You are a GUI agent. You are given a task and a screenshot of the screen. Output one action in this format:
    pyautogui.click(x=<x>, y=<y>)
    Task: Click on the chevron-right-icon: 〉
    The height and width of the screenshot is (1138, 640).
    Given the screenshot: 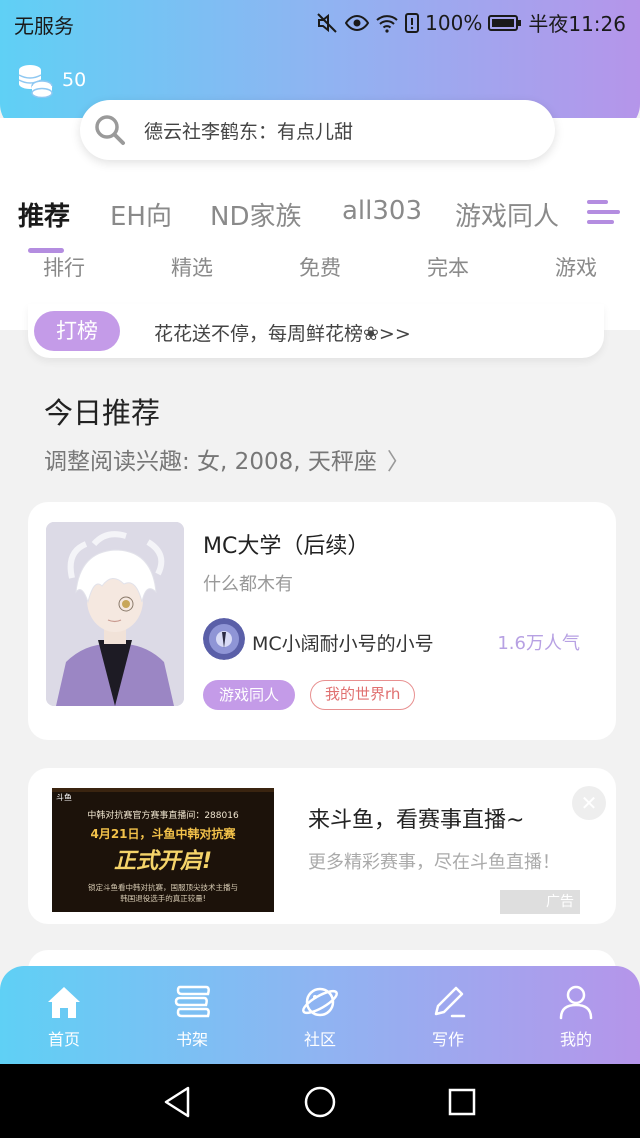 What is the action you would take?
    pyautogui.click(x=398, y=462)
    